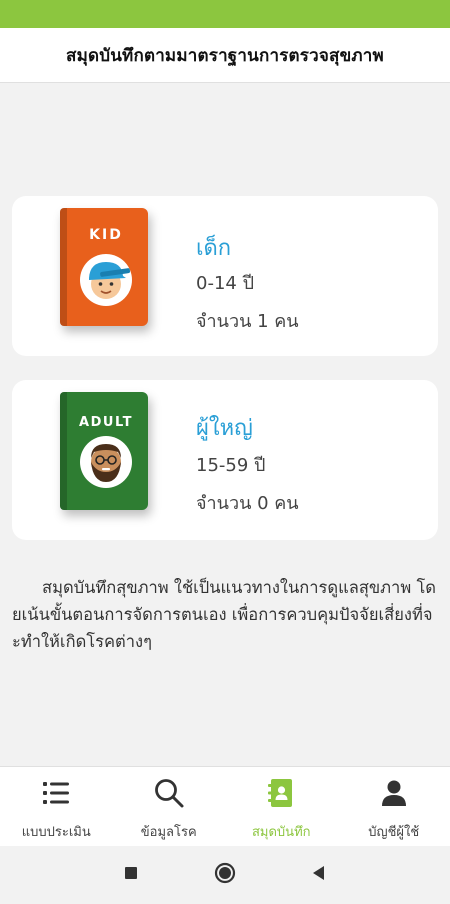 The image size is (450, 904). I want to click on home-icon, so click(225, 873).